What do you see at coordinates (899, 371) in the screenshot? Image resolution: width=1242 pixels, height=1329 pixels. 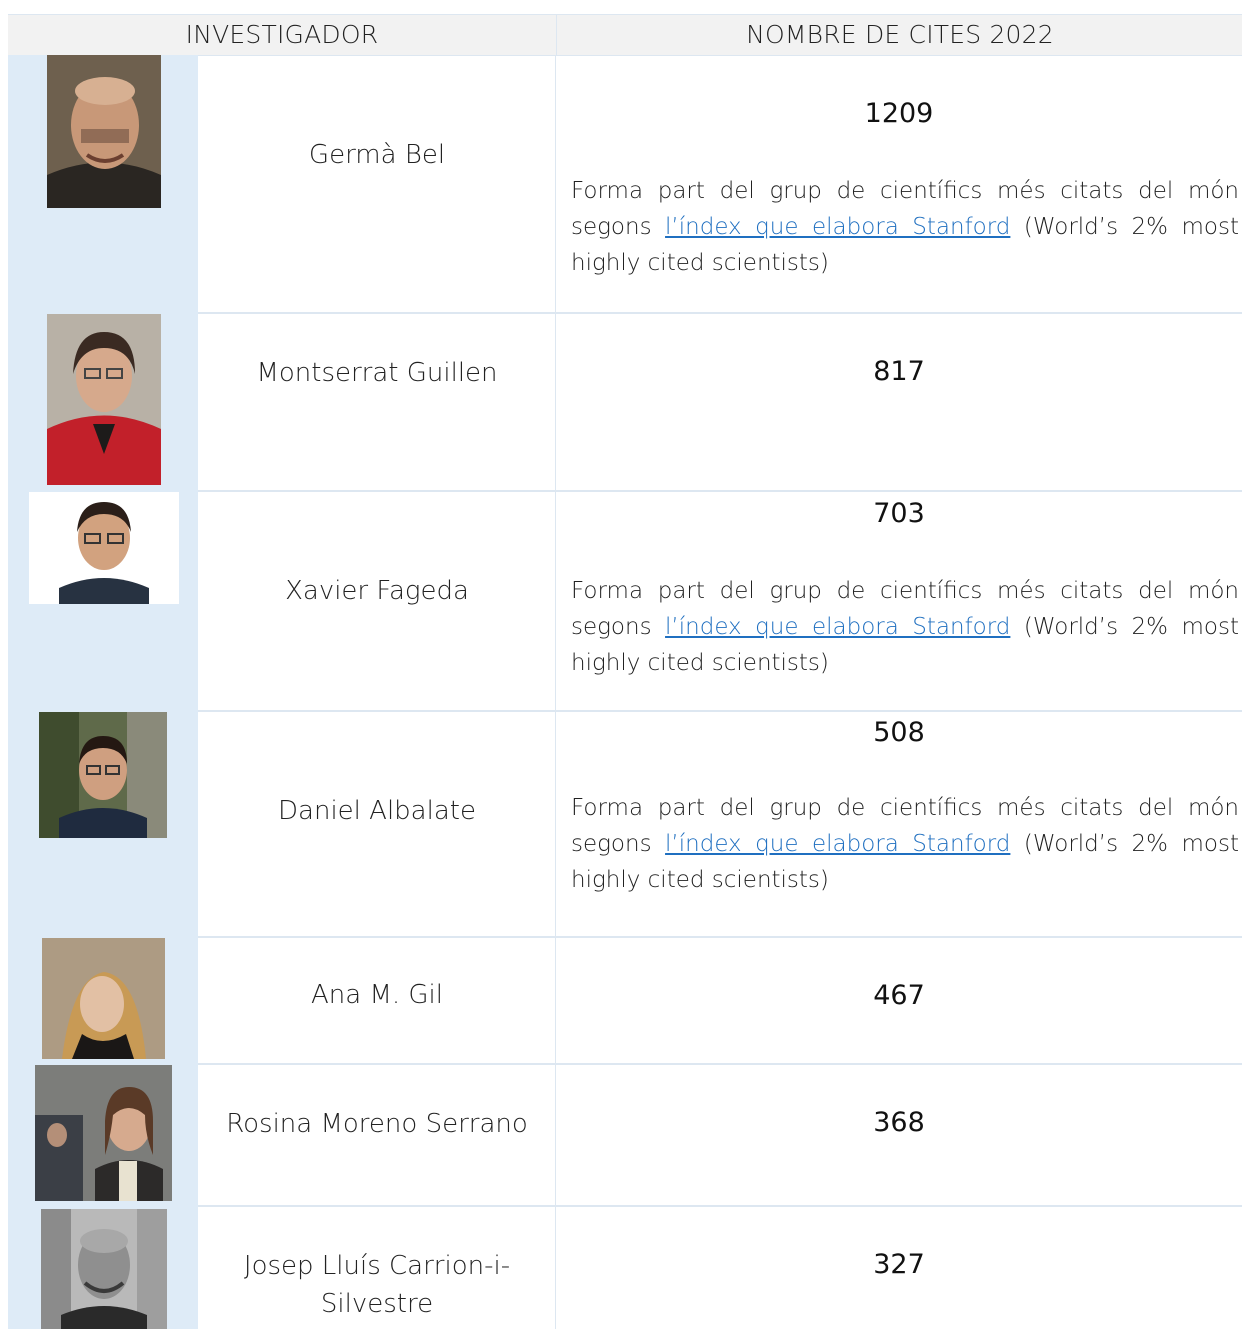 I see `citation-count: 817` at bounding box center [899, 371].